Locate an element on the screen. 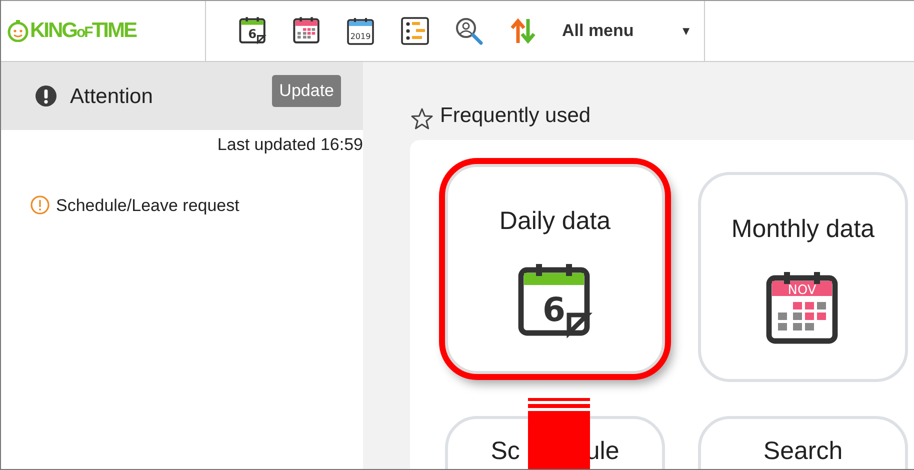  sort-arrows-icon is located at coordinates (523, 31).